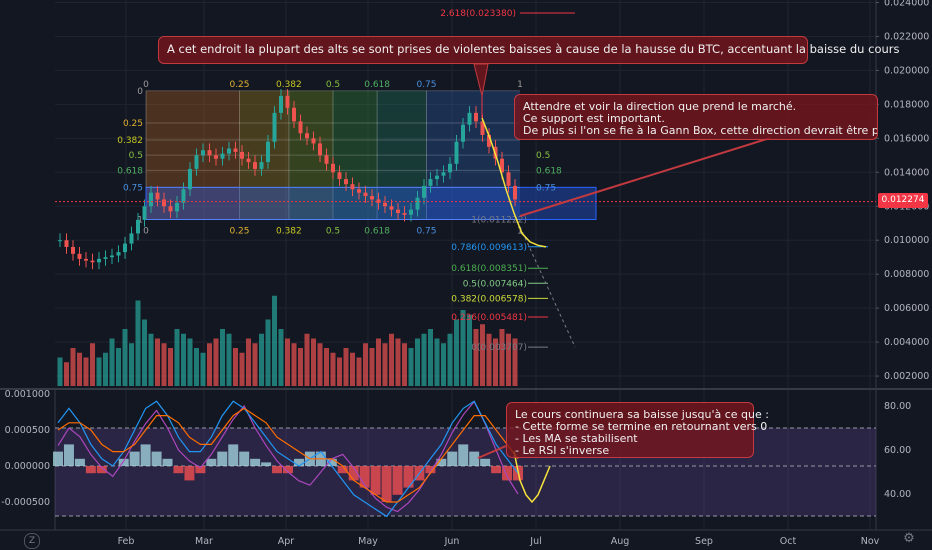 The width and height of the screenshot is (932, 550). Describe the element at coordinates (239, 85) in the screenshot. I see `gann-time-label-top: 0.25` at that location.